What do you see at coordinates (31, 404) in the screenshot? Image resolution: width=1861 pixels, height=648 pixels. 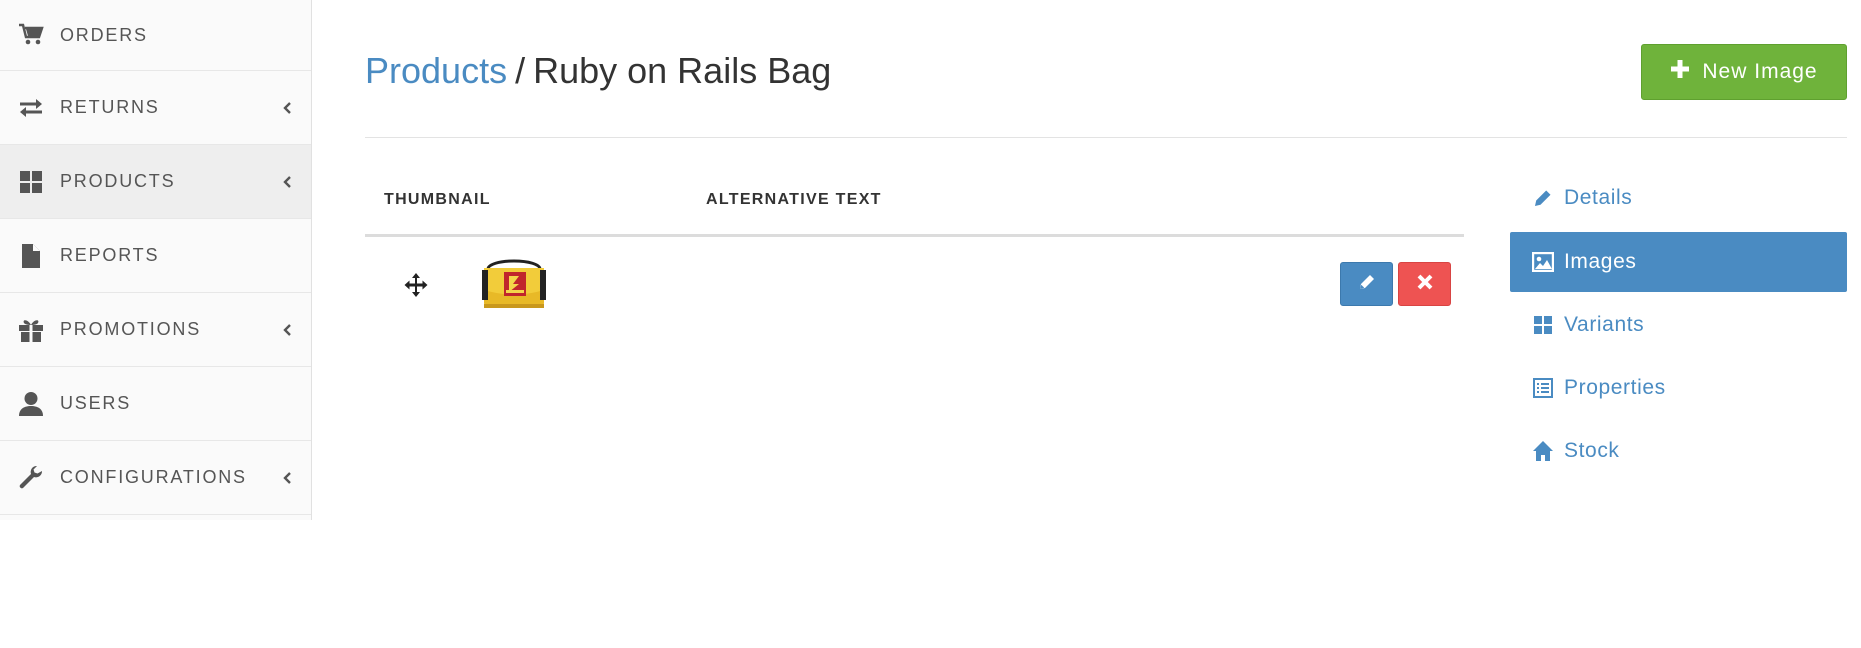 I see `user-icon` at bounding box center [31, 404].